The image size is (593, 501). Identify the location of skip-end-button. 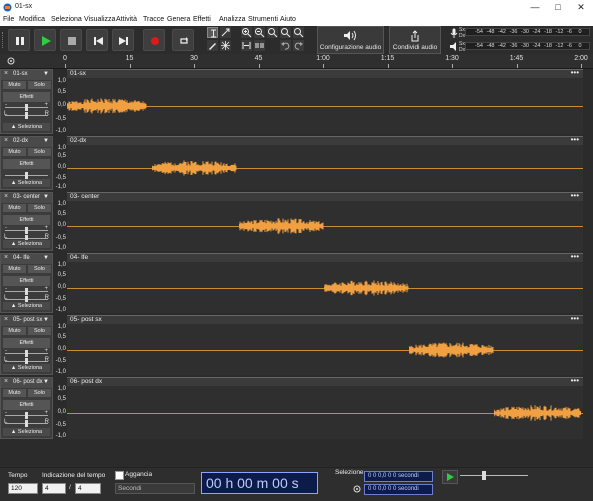
(123, 40).